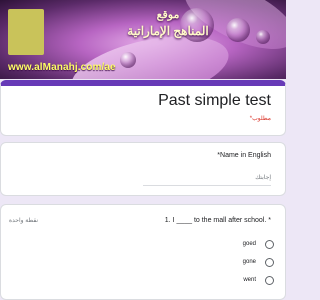  I want to click on option-label: went, so click(249, 280).